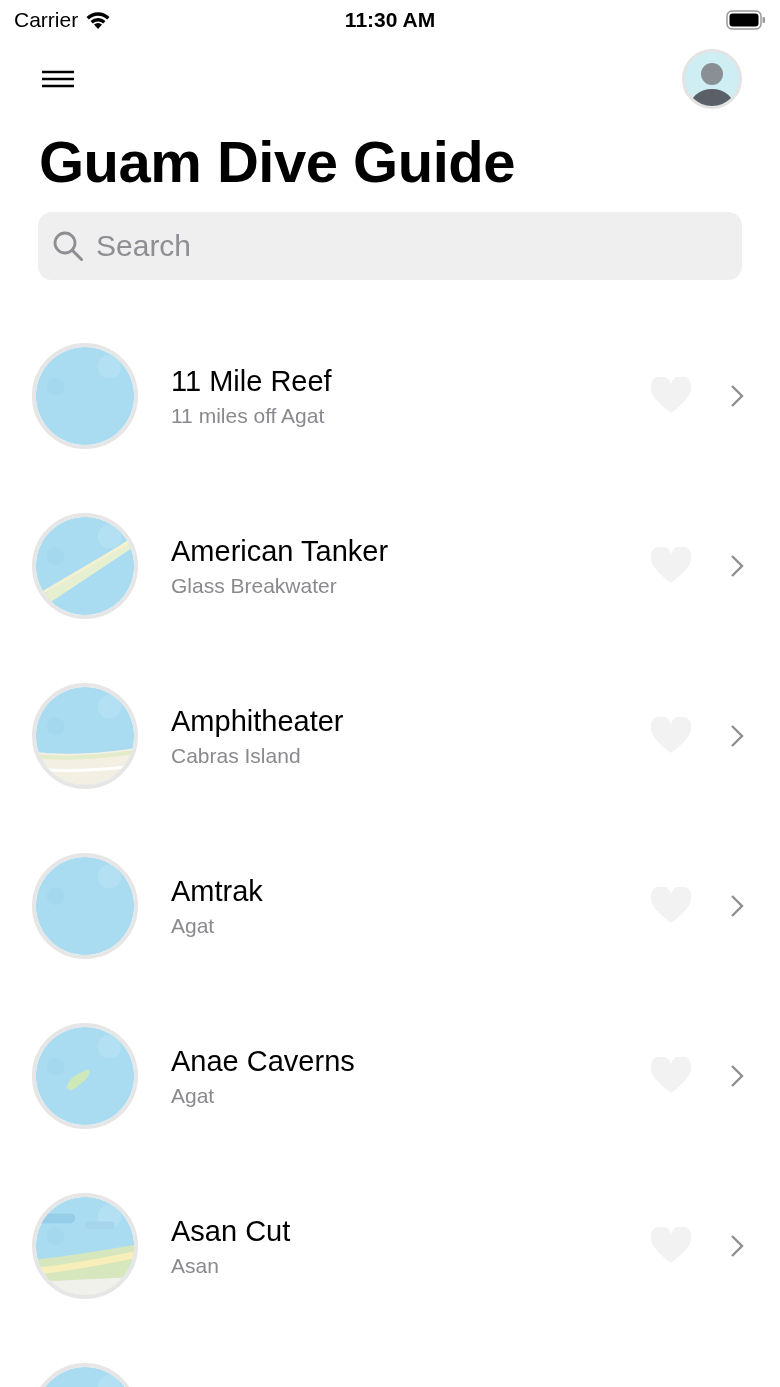  I want to click on list-row: American Tanker Glass Breakwater, so click(390, 566).